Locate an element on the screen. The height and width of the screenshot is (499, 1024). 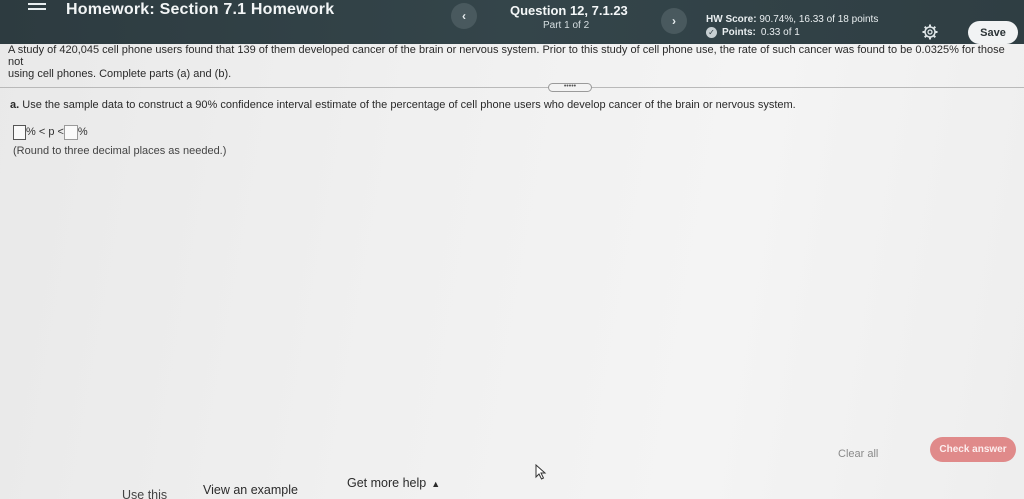
question-part: Part 1 of 2 is located at coordinates (566, 25).